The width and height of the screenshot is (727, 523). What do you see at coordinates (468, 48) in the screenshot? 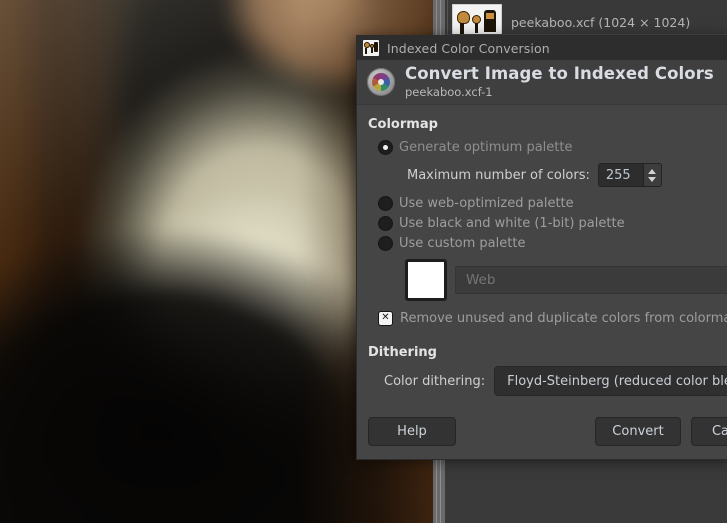
I see `dialog-titlebar-text: Indexed Color Conversion` at bounding box center [468, 48].